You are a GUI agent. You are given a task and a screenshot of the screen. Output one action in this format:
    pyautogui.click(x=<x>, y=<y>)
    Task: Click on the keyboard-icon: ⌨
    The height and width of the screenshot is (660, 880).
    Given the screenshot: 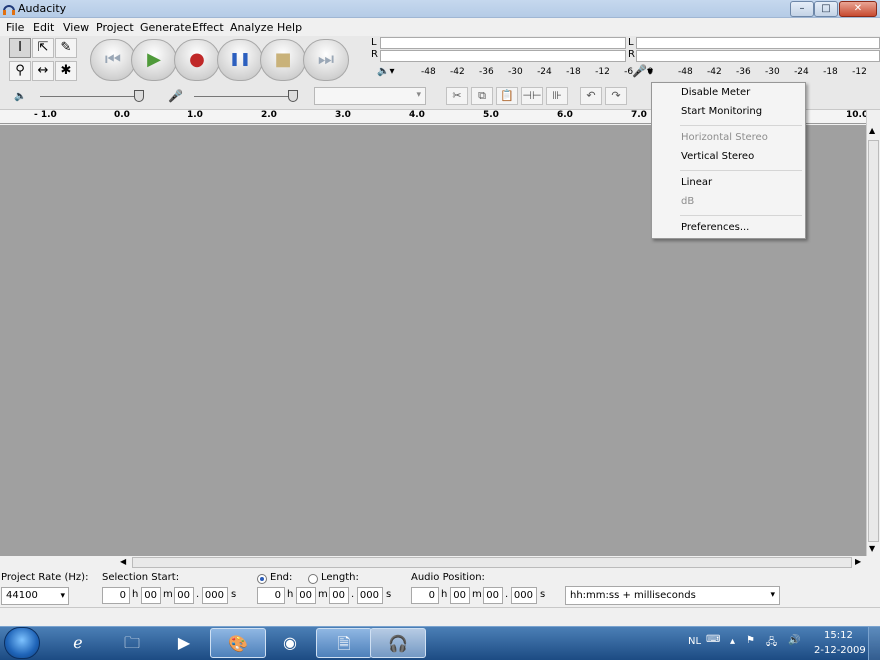 What is the action you would take?
    pyautogui.click(x=713, y=639)
    